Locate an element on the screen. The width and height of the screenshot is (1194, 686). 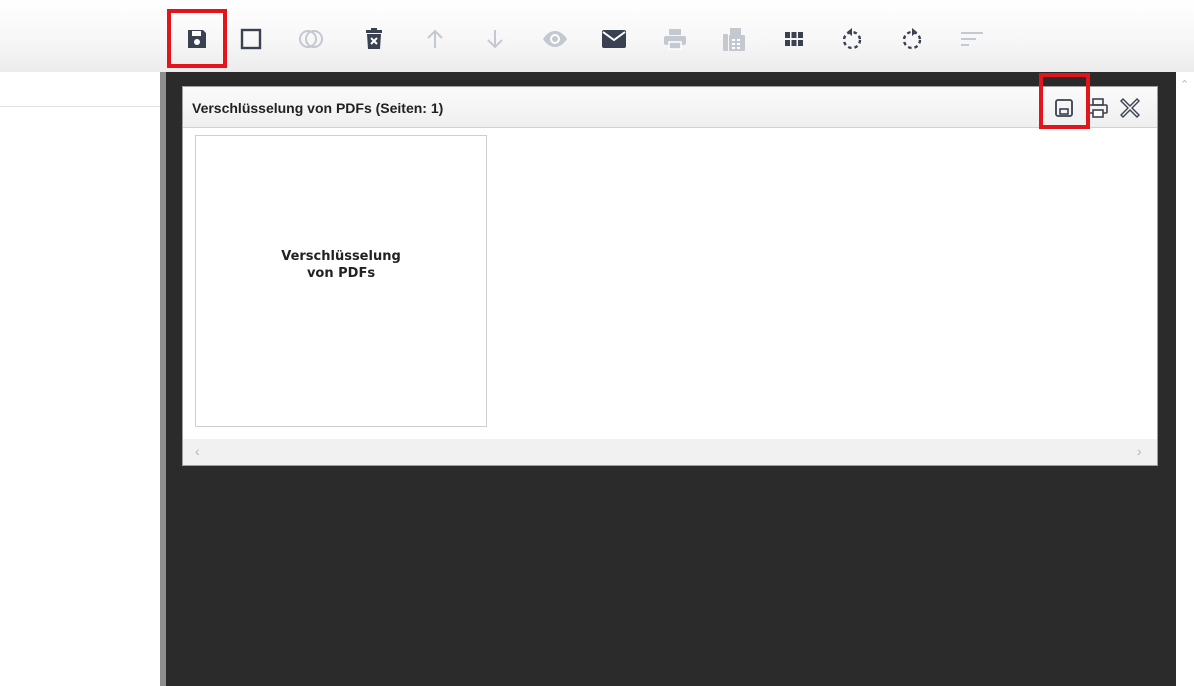
print-button is located at coordinates (675, 39).